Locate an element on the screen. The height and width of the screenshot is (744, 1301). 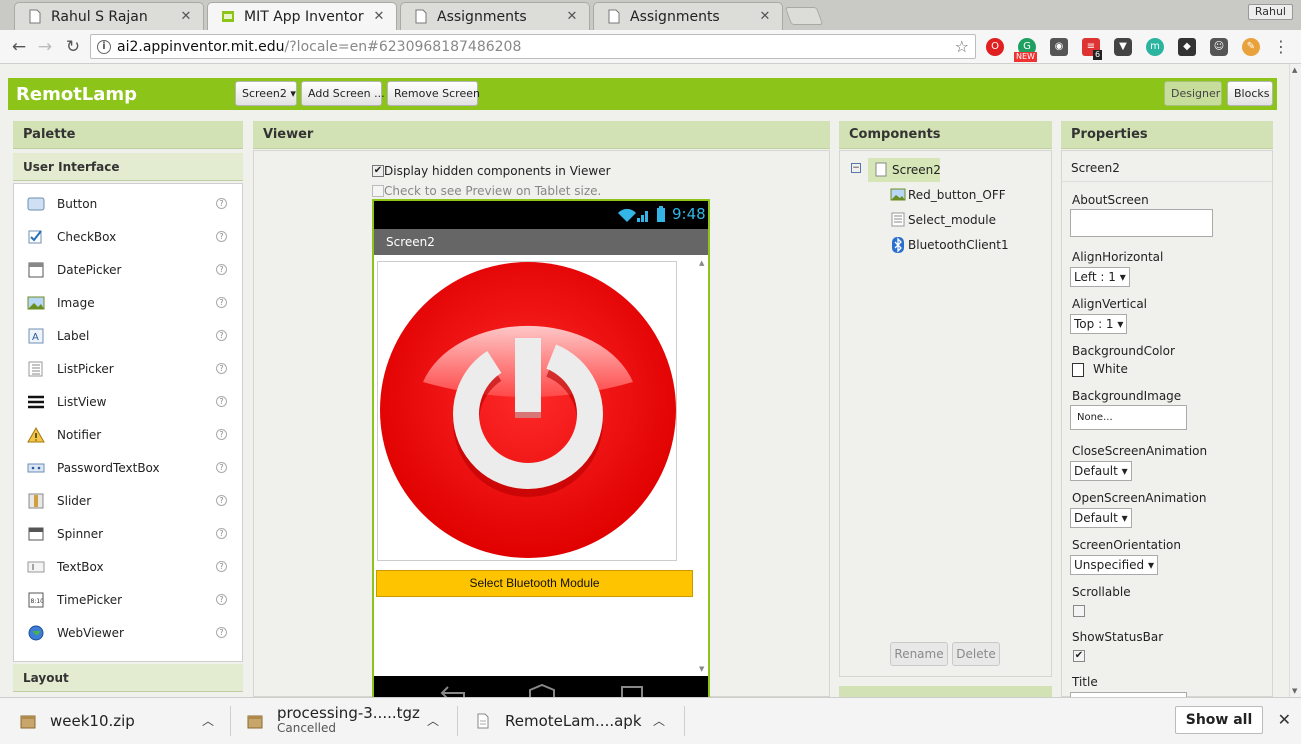
designer-button: Designer is located at coordinates (1193, 93).